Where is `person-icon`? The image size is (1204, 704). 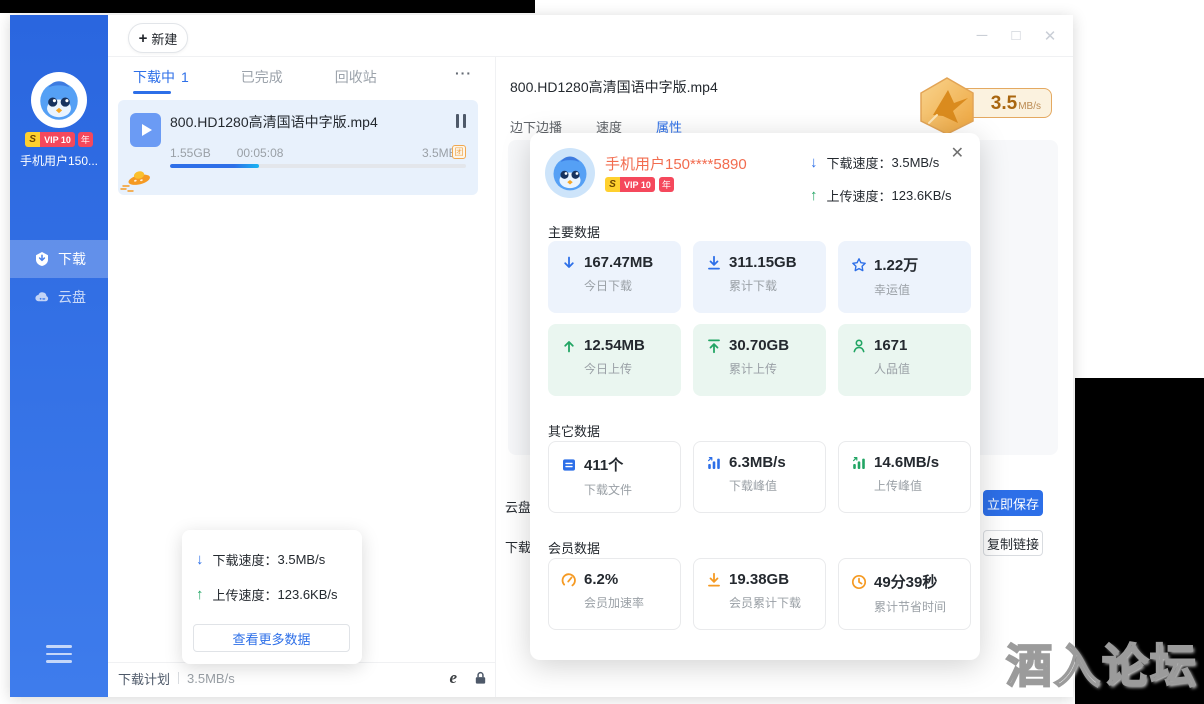 person-icon is located at coordinates (859, 345).